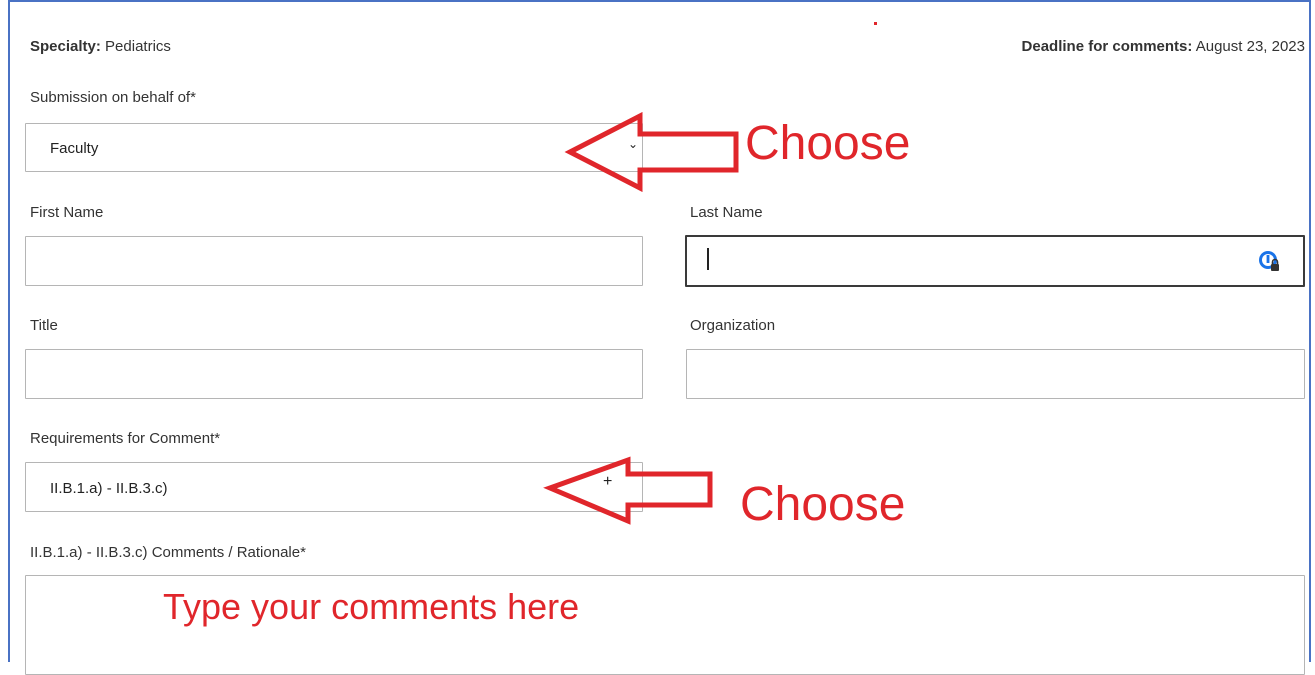  What do you see at coordinates (109, 488) in the screenshot?
I see `requirements-value: II.B.1.a) - II.B.3.c)` at bounding box center [109, 488].